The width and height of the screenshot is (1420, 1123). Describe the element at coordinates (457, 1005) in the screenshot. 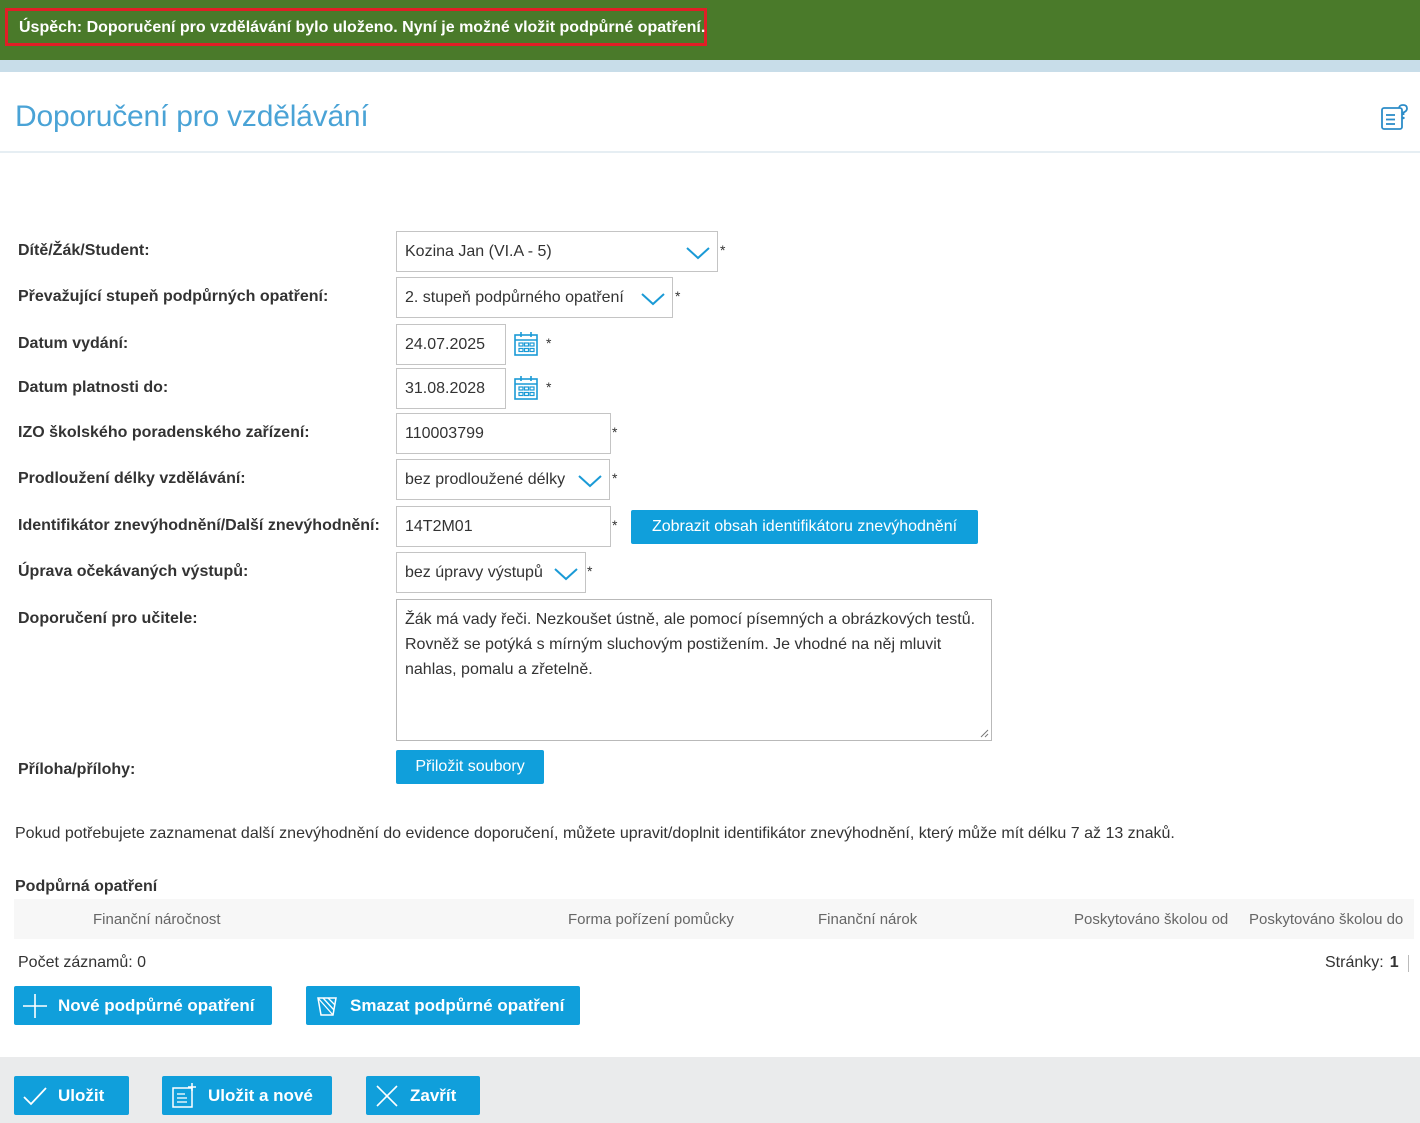

I see `delete-measure-label: Smazat podpůrné opatření` at that location.